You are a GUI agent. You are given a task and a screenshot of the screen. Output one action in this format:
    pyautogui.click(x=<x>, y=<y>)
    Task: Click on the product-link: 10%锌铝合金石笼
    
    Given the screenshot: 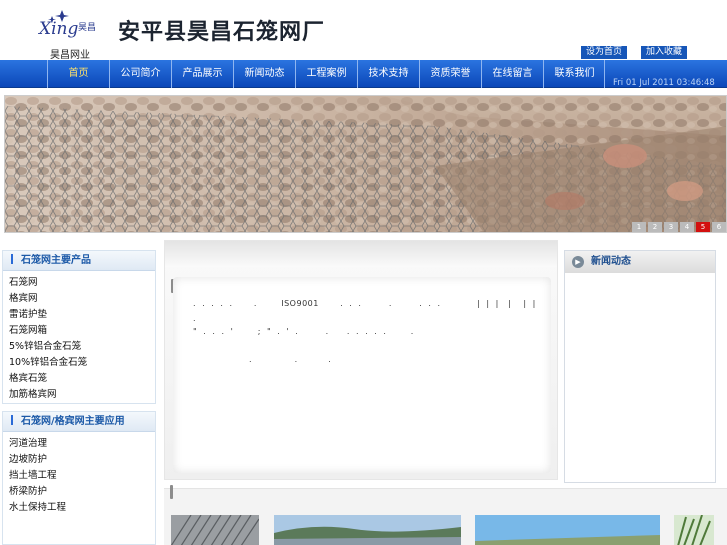 What is the action you would take?
    pyautogui.click(x=79, y=363)
    